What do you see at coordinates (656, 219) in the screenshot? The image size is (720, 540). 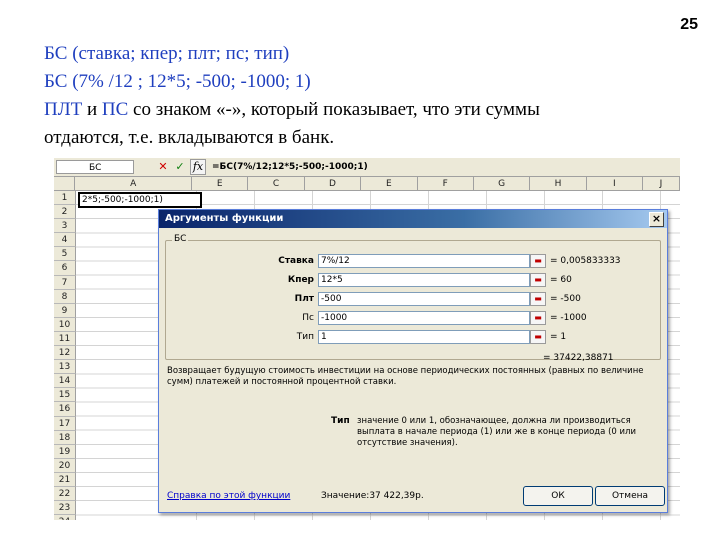 I see `close-icon: ×` at bounding box center [656, 219].